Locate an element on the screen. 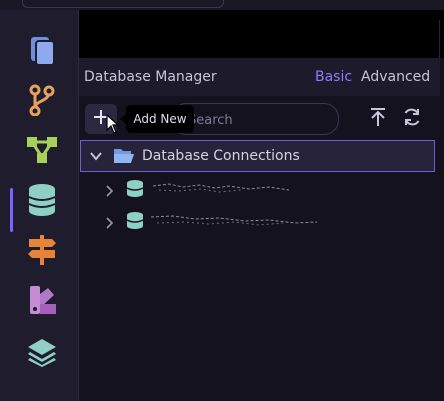 The width and height of the screenshot is (444, 401). editor-area is located at coordinates (261, 39).